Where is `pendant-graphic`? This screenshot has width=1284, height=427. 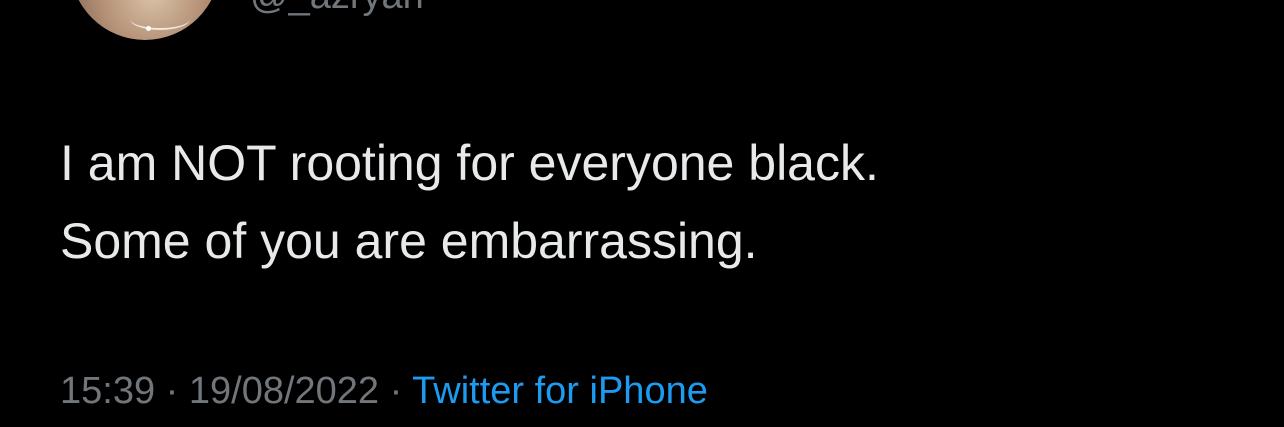
pendant-graphic is located at coordinates (148, 28).